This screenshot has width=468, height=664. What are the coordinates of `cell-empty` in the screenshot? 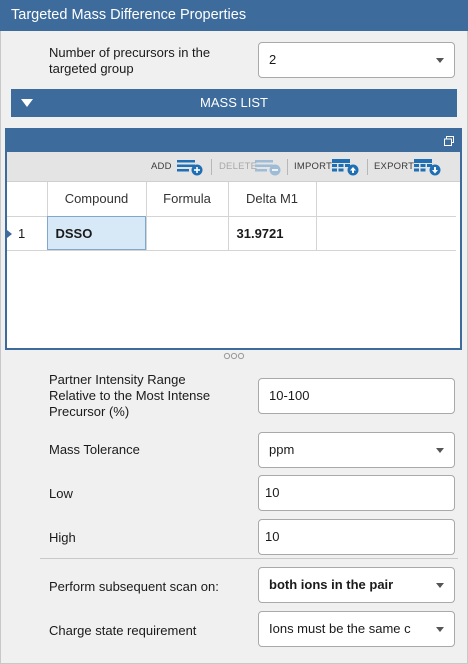 It's located at (386, 233).